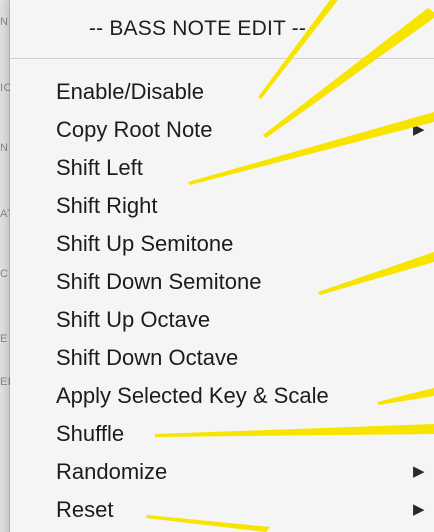  Describe the element at coordinates (133, 320) in the screenshot. I see `menu-item-shift-up-octave: Shift Up Octave` at that location.